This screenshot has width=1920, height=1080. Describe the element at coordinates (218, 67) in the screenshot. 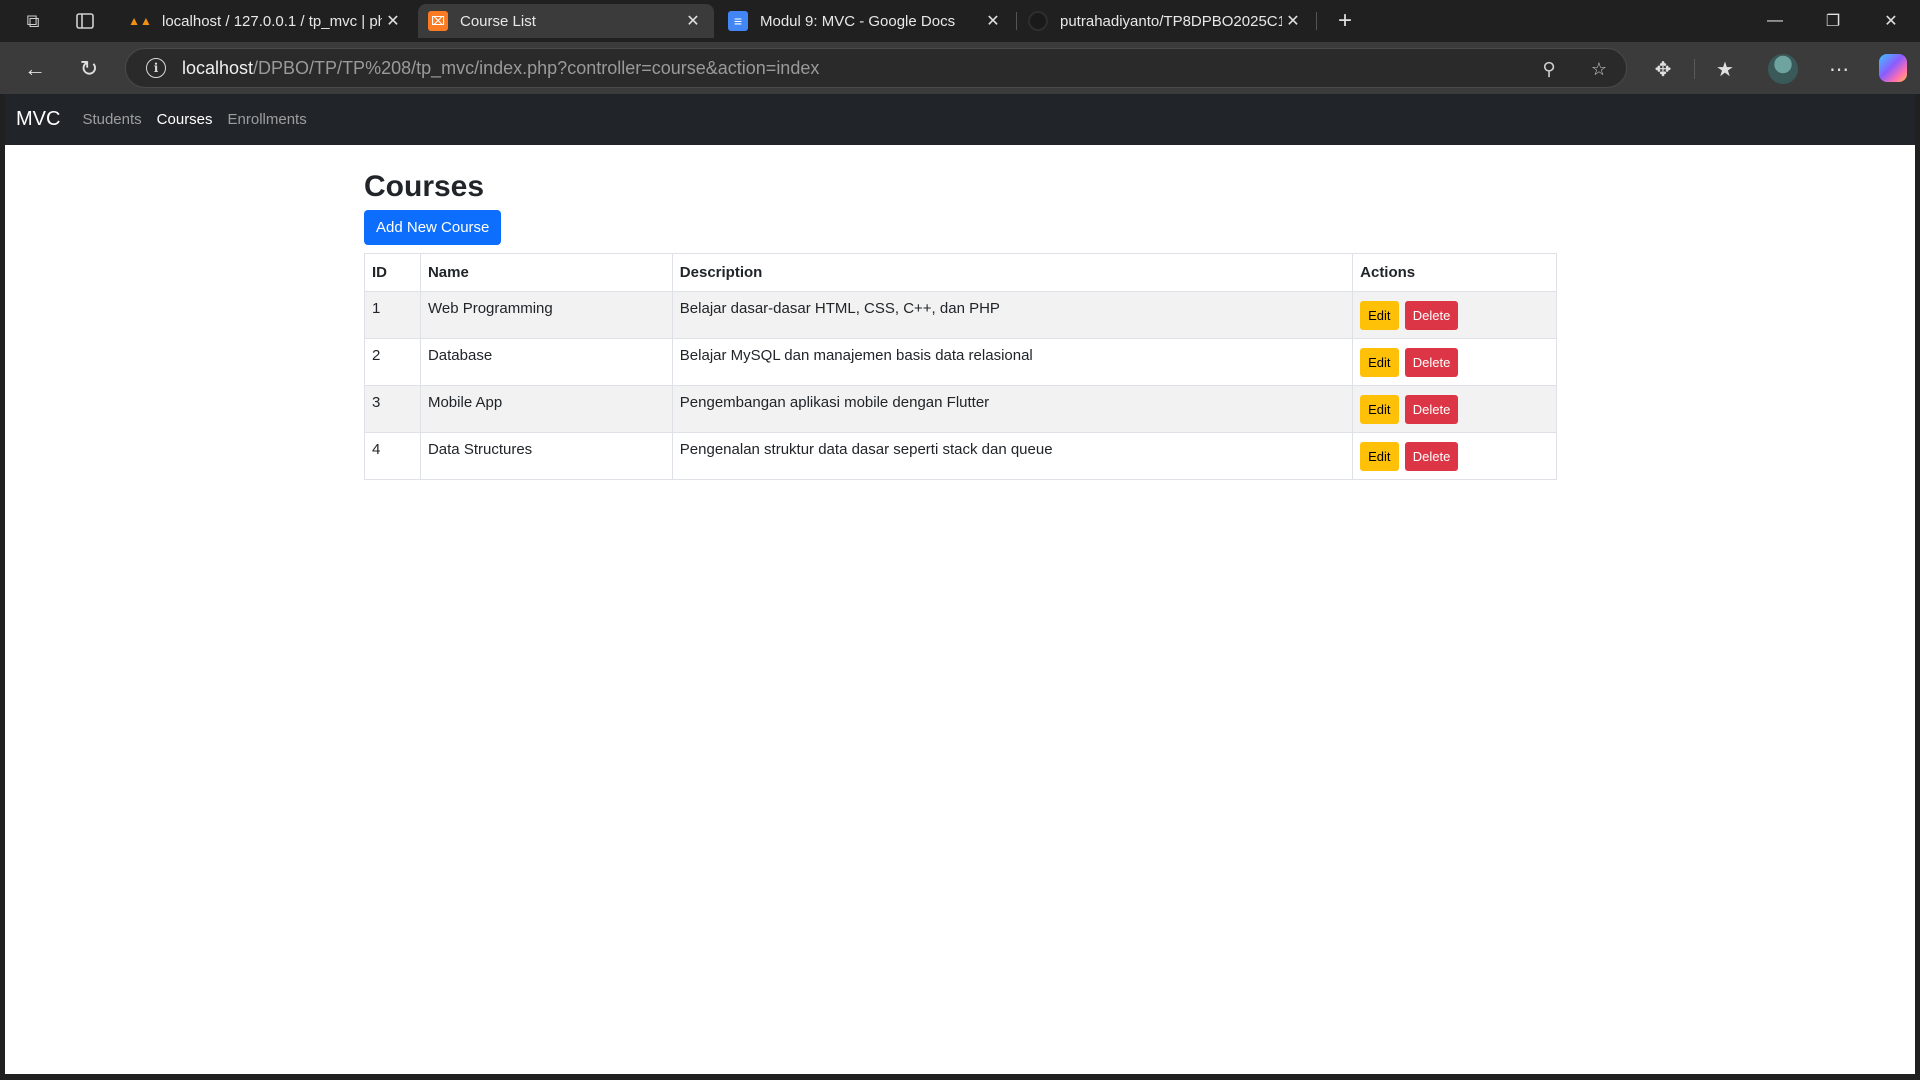

I see `url-host: localhost` at that location.